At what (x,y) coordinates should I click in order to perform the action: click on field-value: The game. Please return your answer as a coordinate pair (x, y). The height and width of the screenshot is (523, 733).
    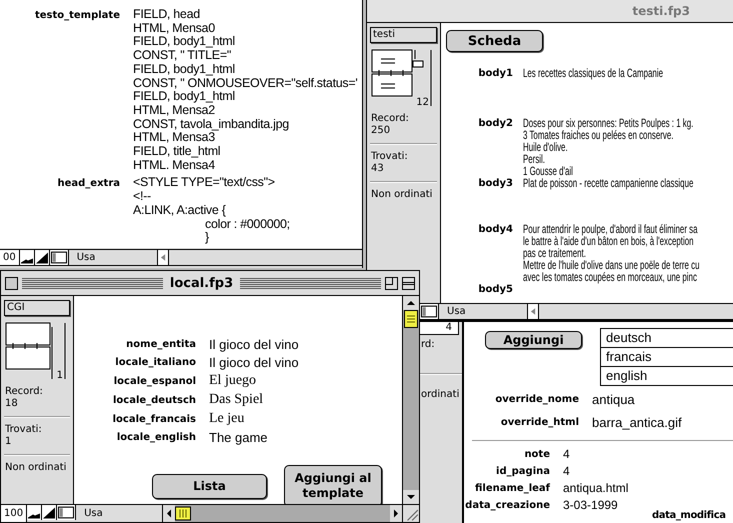
    Looking at the image, I should click on (239, 437).